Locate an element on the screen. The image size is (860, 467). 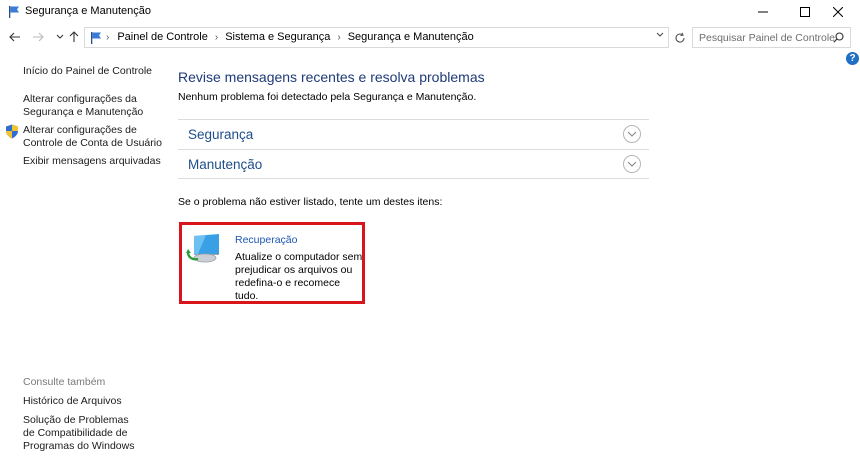
back-button is located at coordinates (15, 37).